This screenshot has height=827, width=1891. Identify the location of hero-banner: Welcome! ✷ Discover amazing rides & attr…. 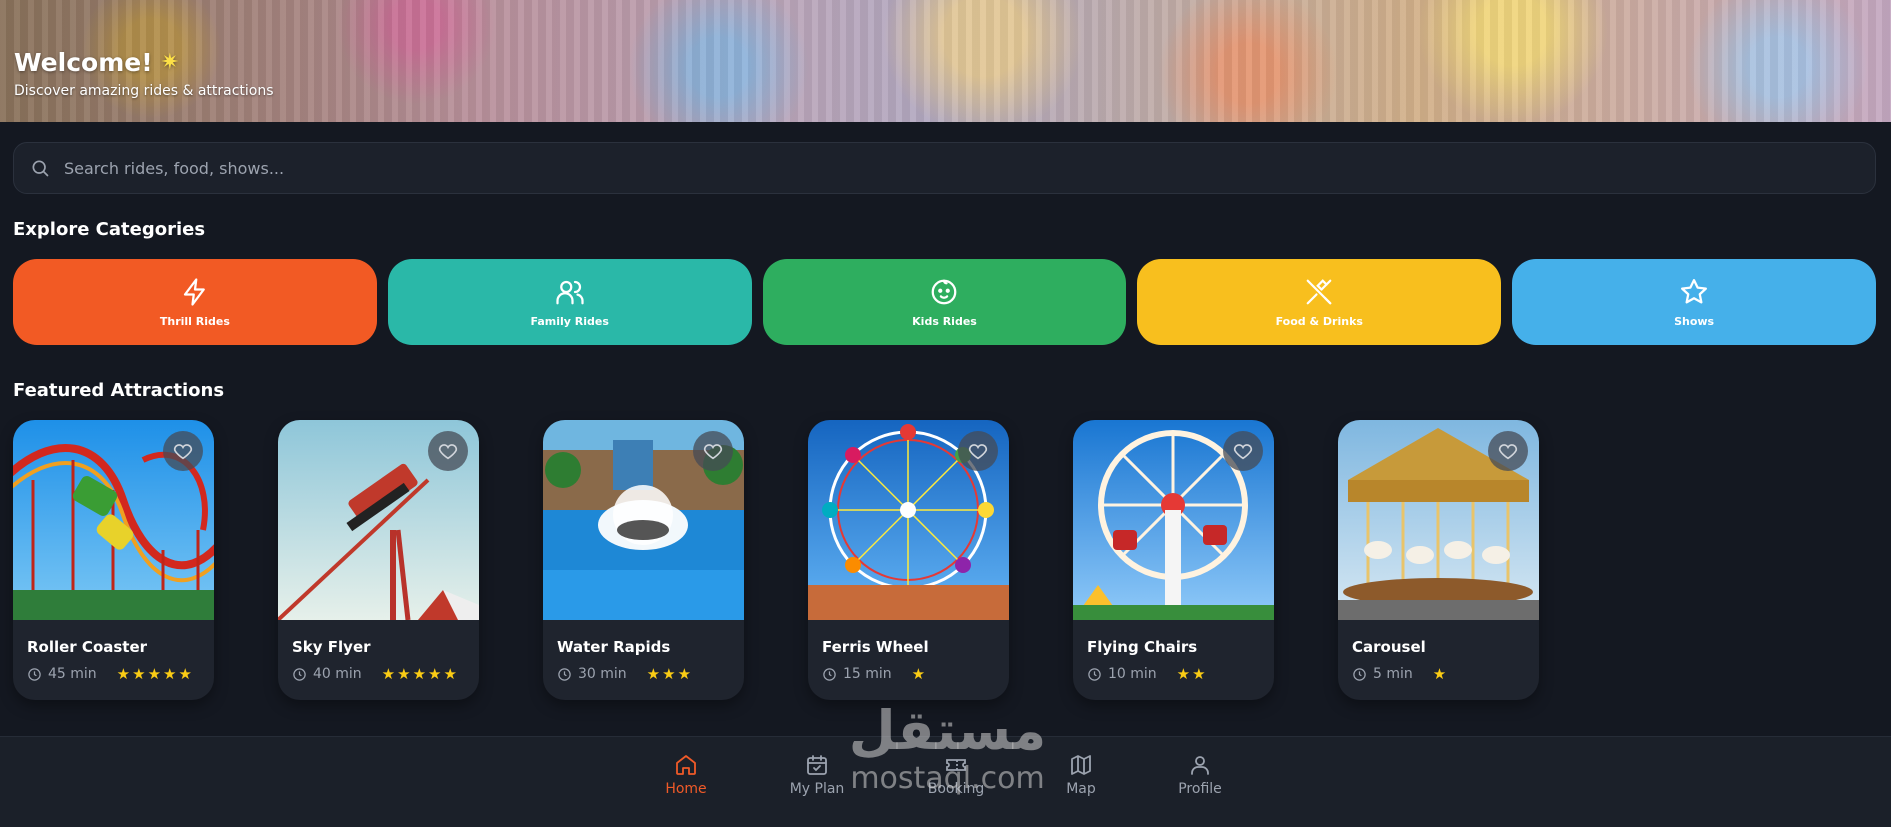
(945, 61).